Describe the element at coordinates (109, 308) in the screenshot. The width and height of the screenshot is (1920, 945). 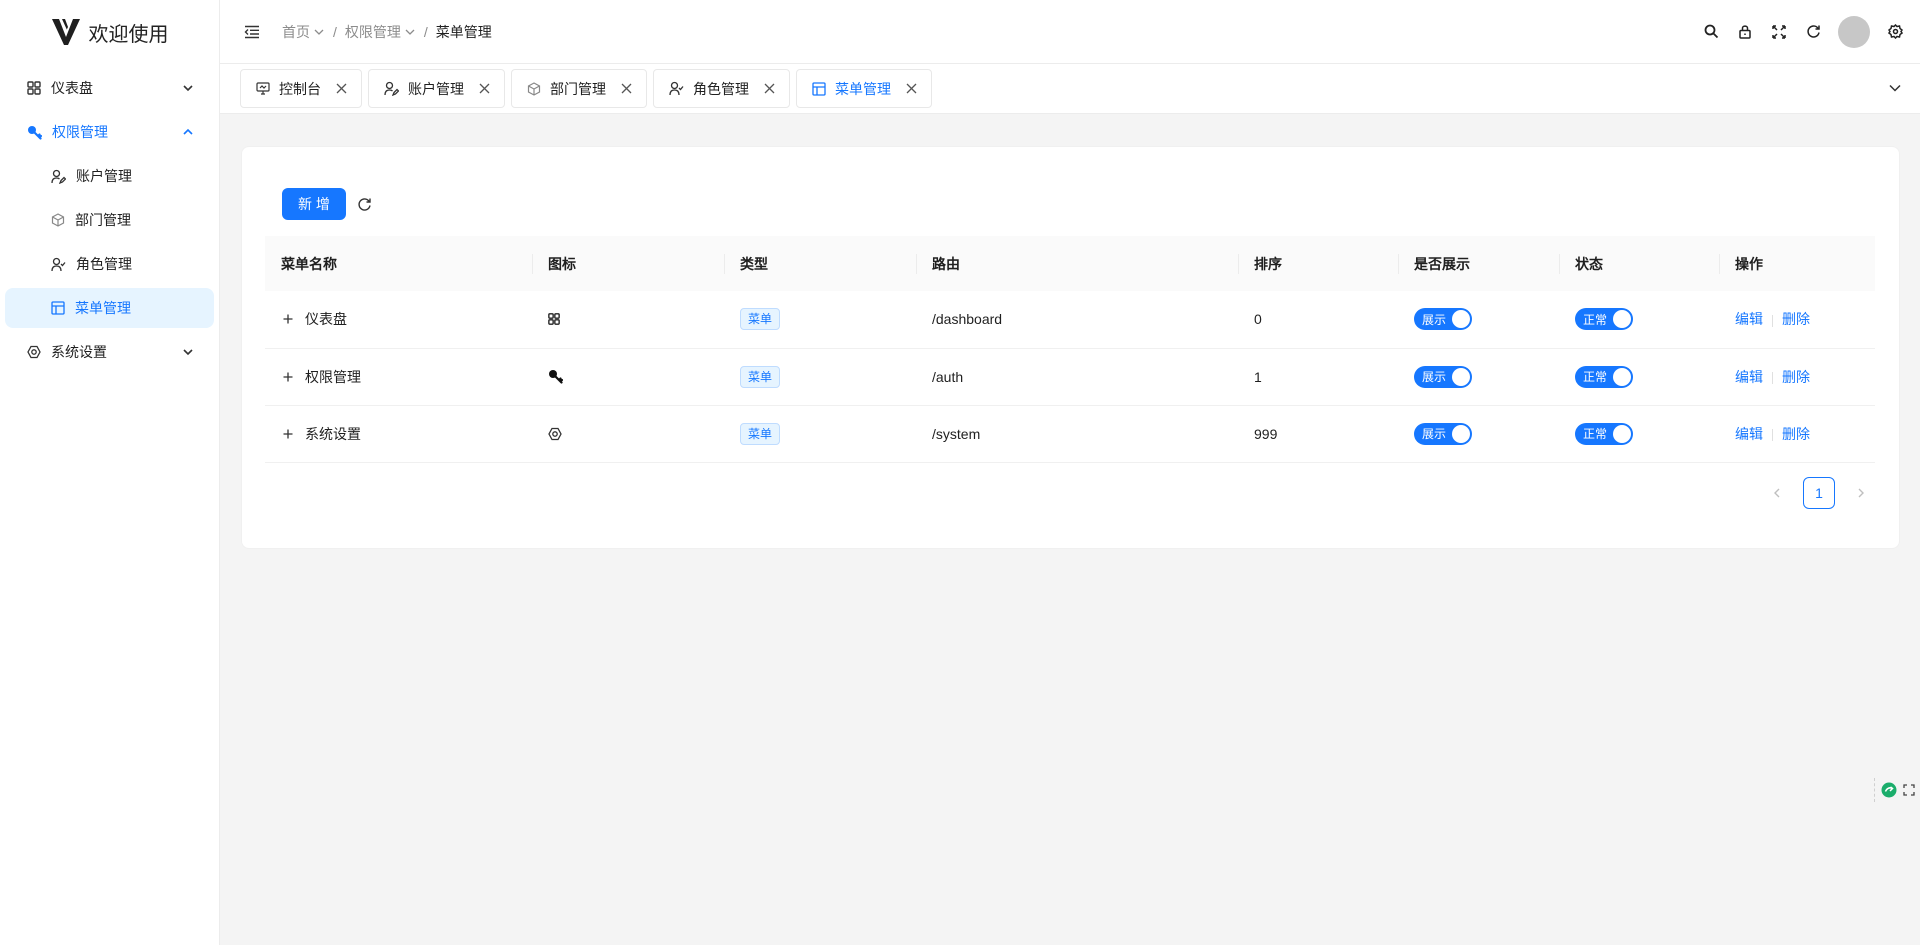
I see `sidebar-item-menu: 菜单管理` at that location.